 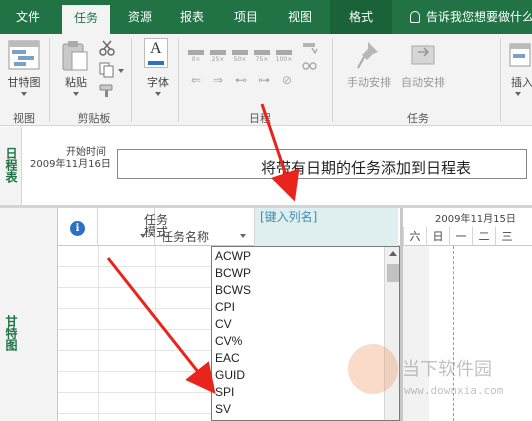 I want to click on percent-complete-0-button: 0×, so click(x=196, y=56).